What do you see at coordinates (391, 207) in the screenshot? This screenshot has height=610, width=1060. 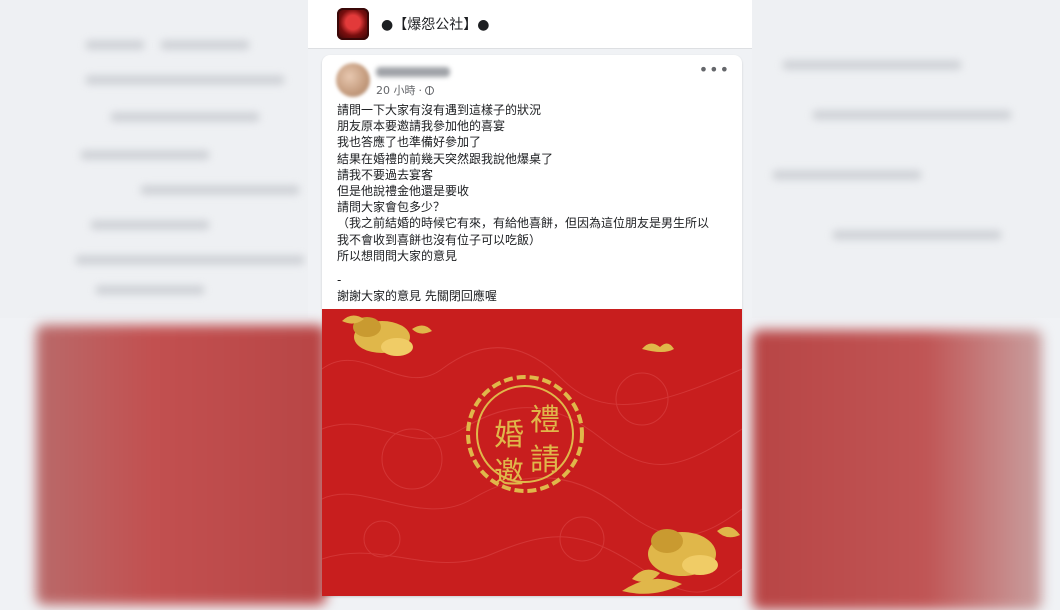 I see `post-line: 請問大家會包多少？` at bounding box center [391, 207].